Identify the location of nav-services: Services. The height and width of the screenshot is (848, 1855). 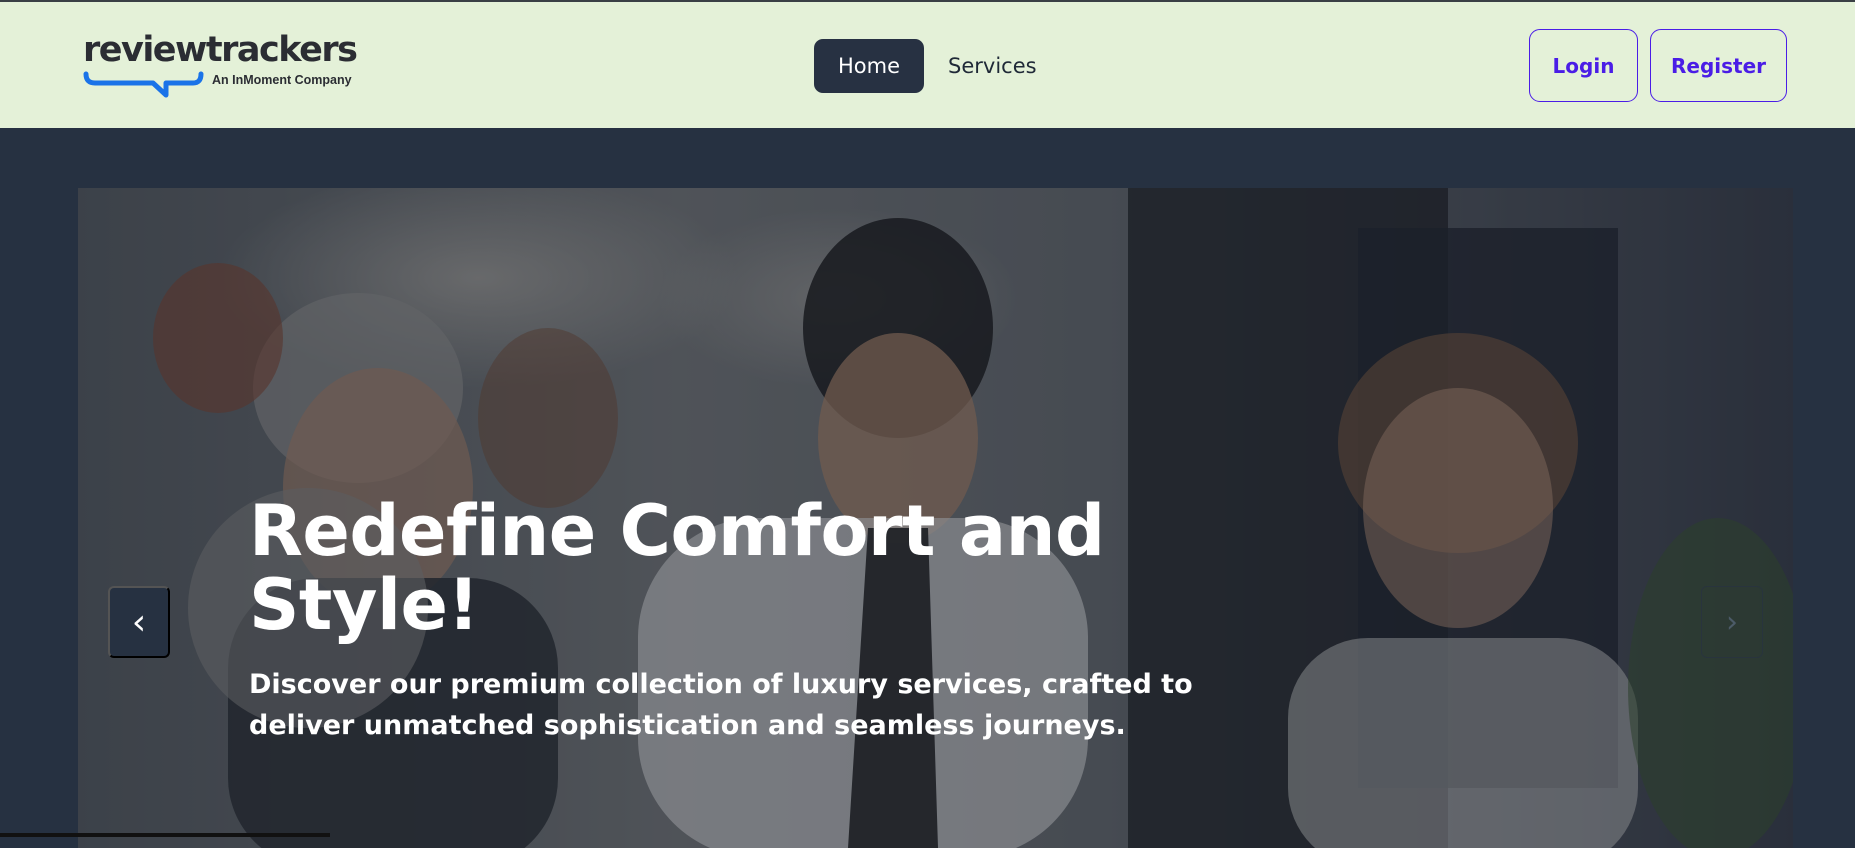
(992, 66).